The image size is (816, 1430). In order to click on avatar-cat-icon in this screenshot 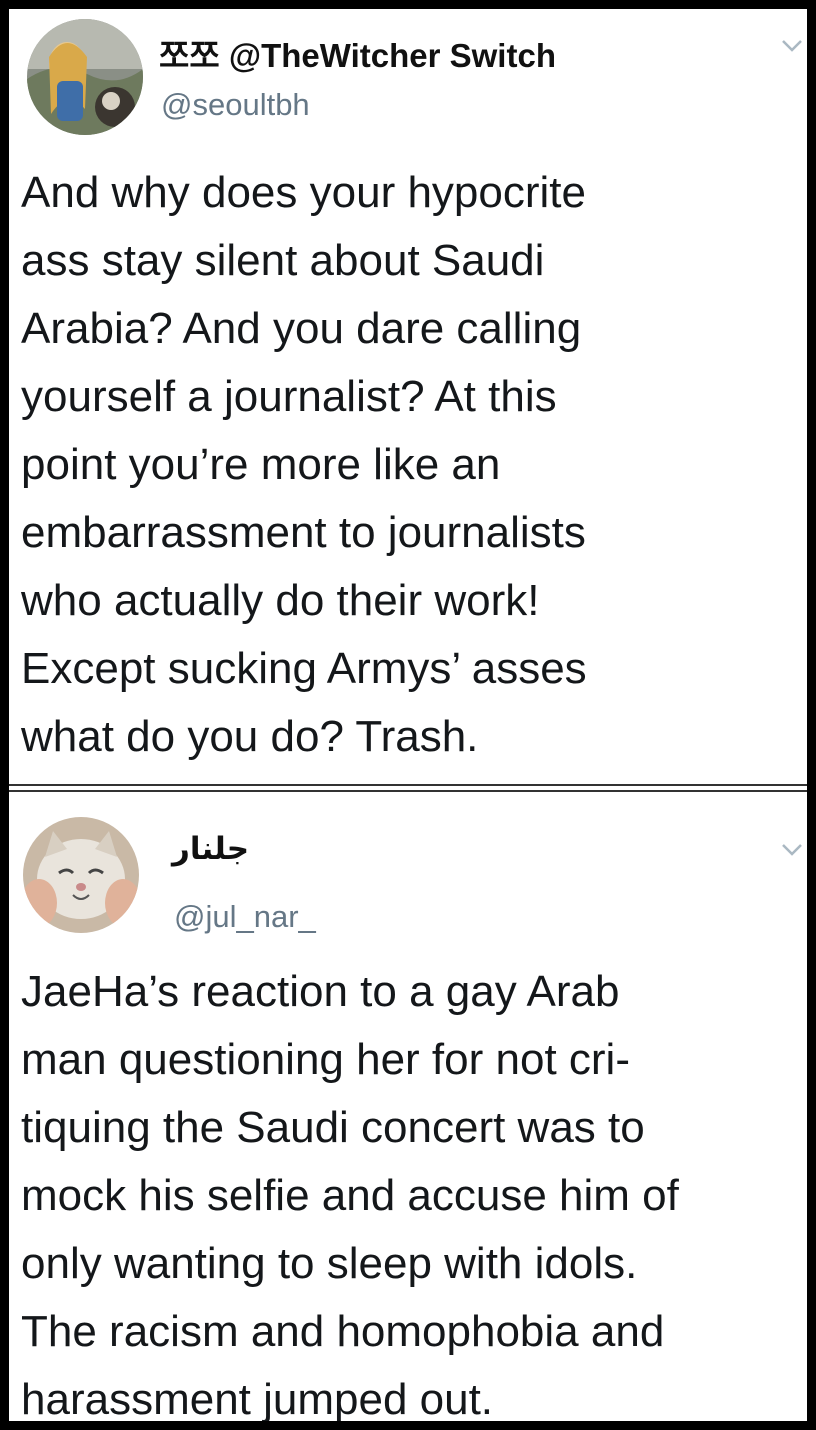, I will do `click(81, 875)`.